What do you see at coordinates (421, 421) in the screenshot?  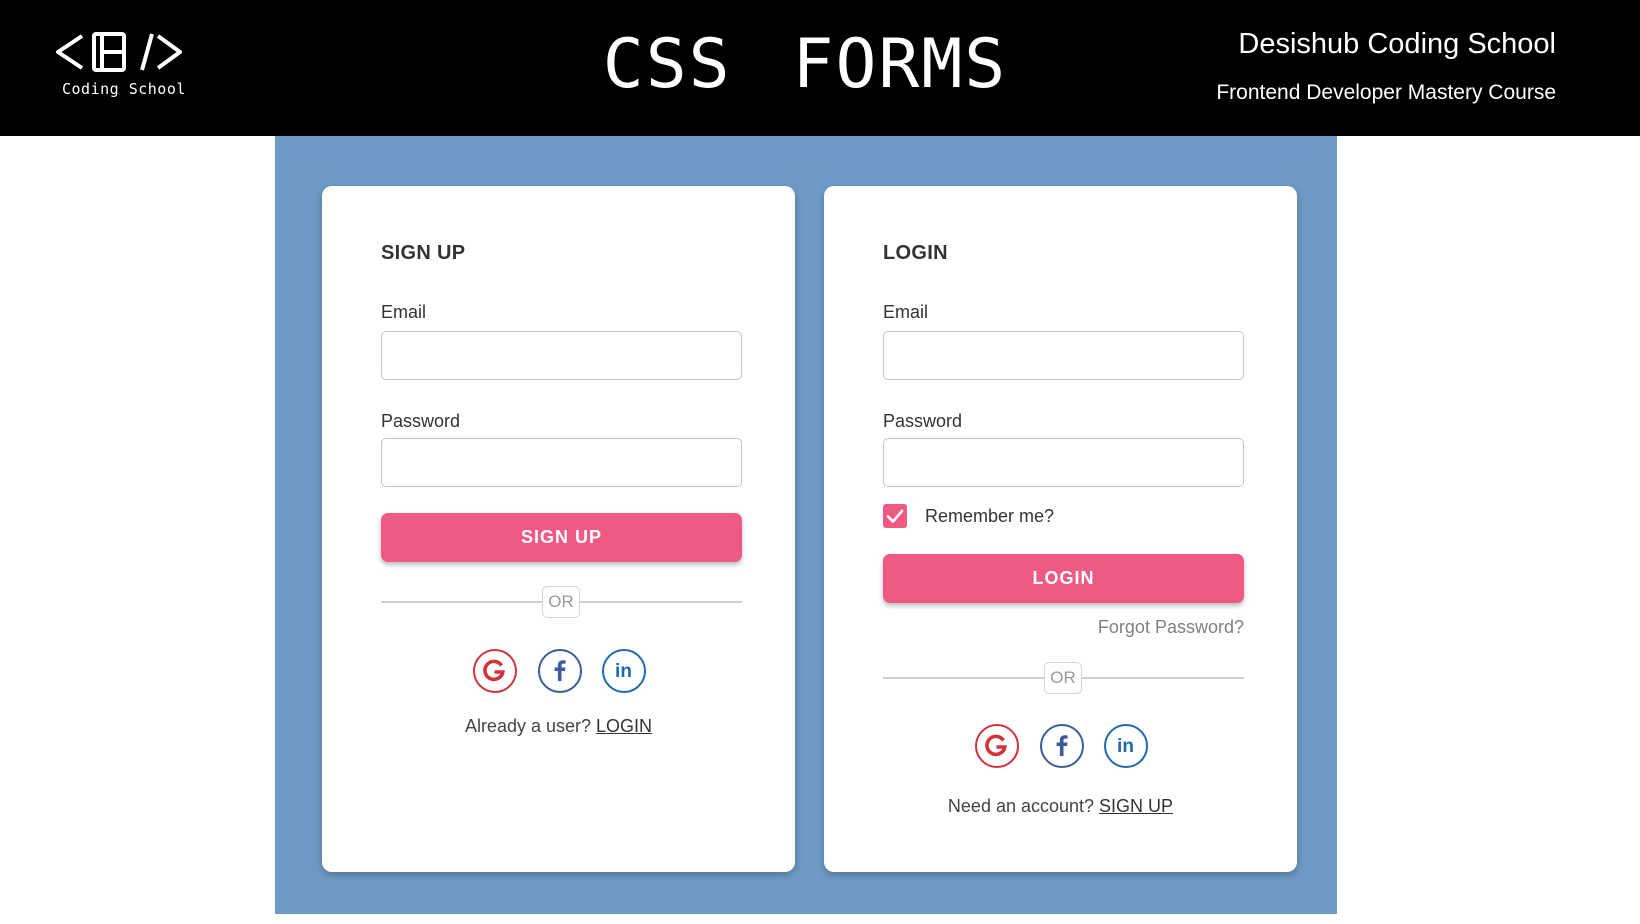 I see `signup-password-label: Password` at bounding box center [421, 421].